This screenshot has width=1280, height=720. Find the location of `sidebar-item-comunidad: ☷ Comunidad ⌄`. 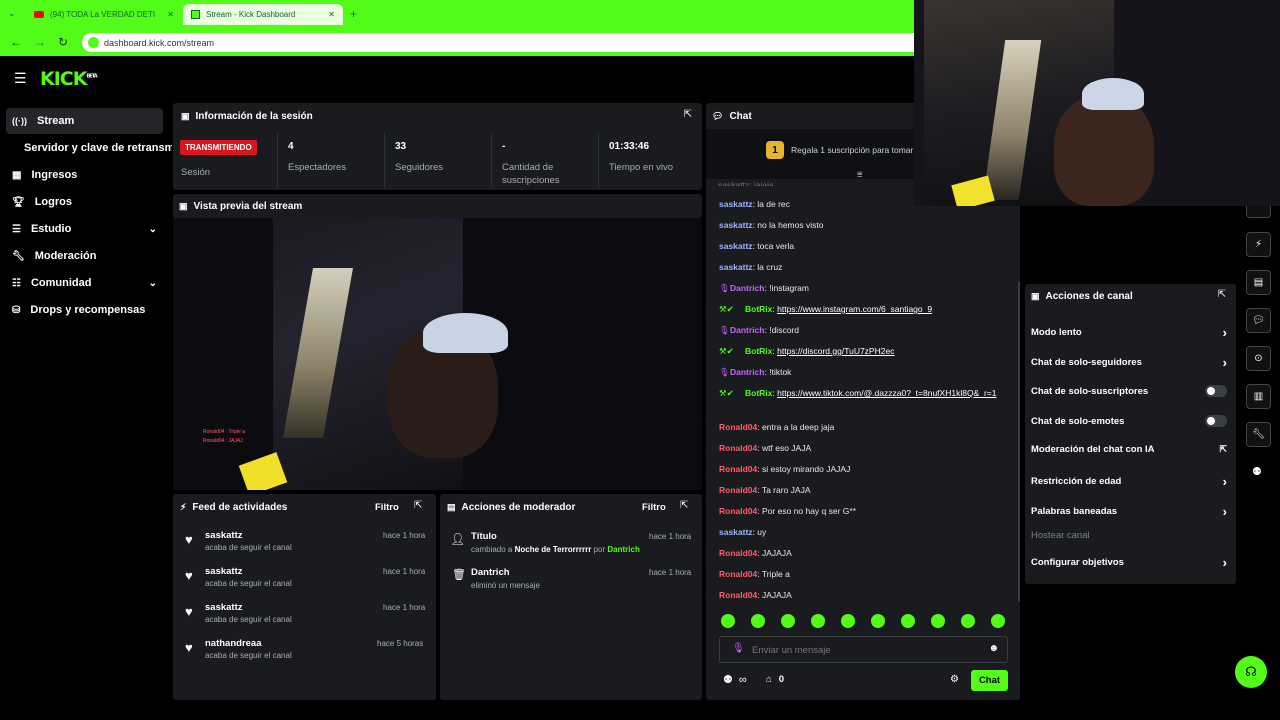

sidebar-item-comunidad: ☷ Comunidad ⌄ is located at coordinates (84, 283).